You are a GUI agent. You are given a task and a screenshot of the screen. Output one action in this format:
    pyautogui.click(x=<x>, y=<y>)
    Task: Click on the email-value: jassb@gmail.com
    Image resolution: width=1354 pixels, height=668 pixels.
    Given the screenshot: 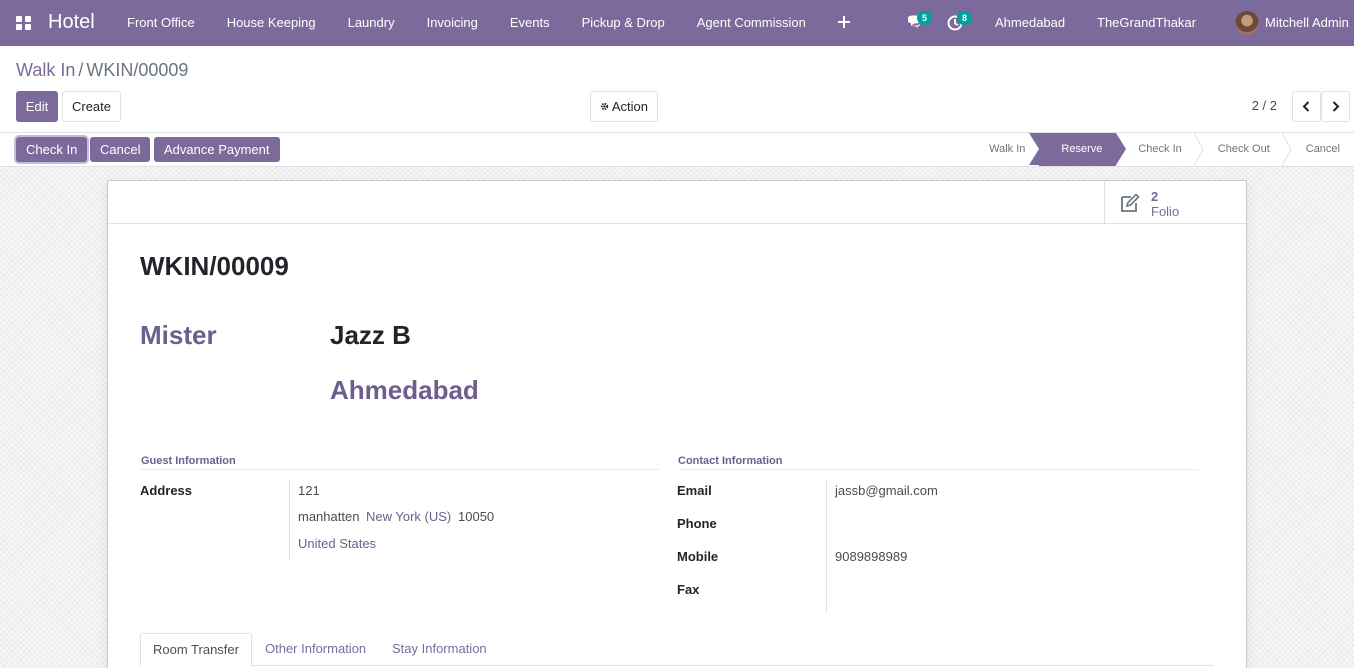 What is the action you would take?
    pyautogui.click(x=886, y=490)
    